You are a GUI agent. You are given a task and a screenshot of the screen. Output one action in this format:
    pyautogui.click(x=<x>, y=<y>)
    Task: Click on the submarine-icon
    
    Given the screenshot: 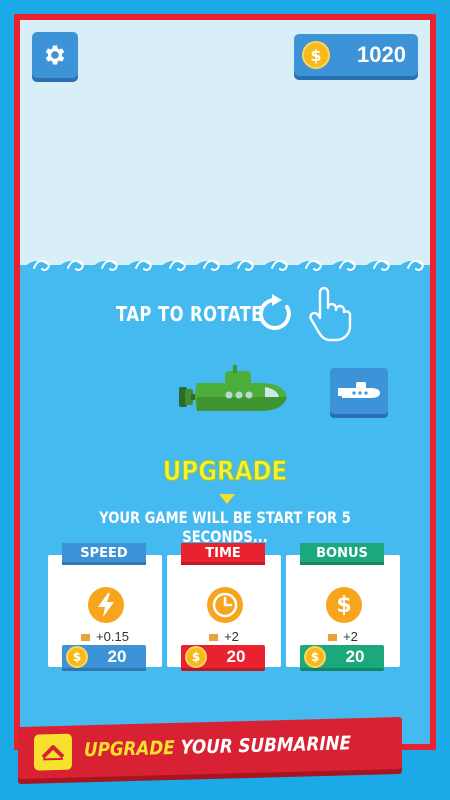 What is the action you would take?
    pyautogui.click(x=359, y=390)
    